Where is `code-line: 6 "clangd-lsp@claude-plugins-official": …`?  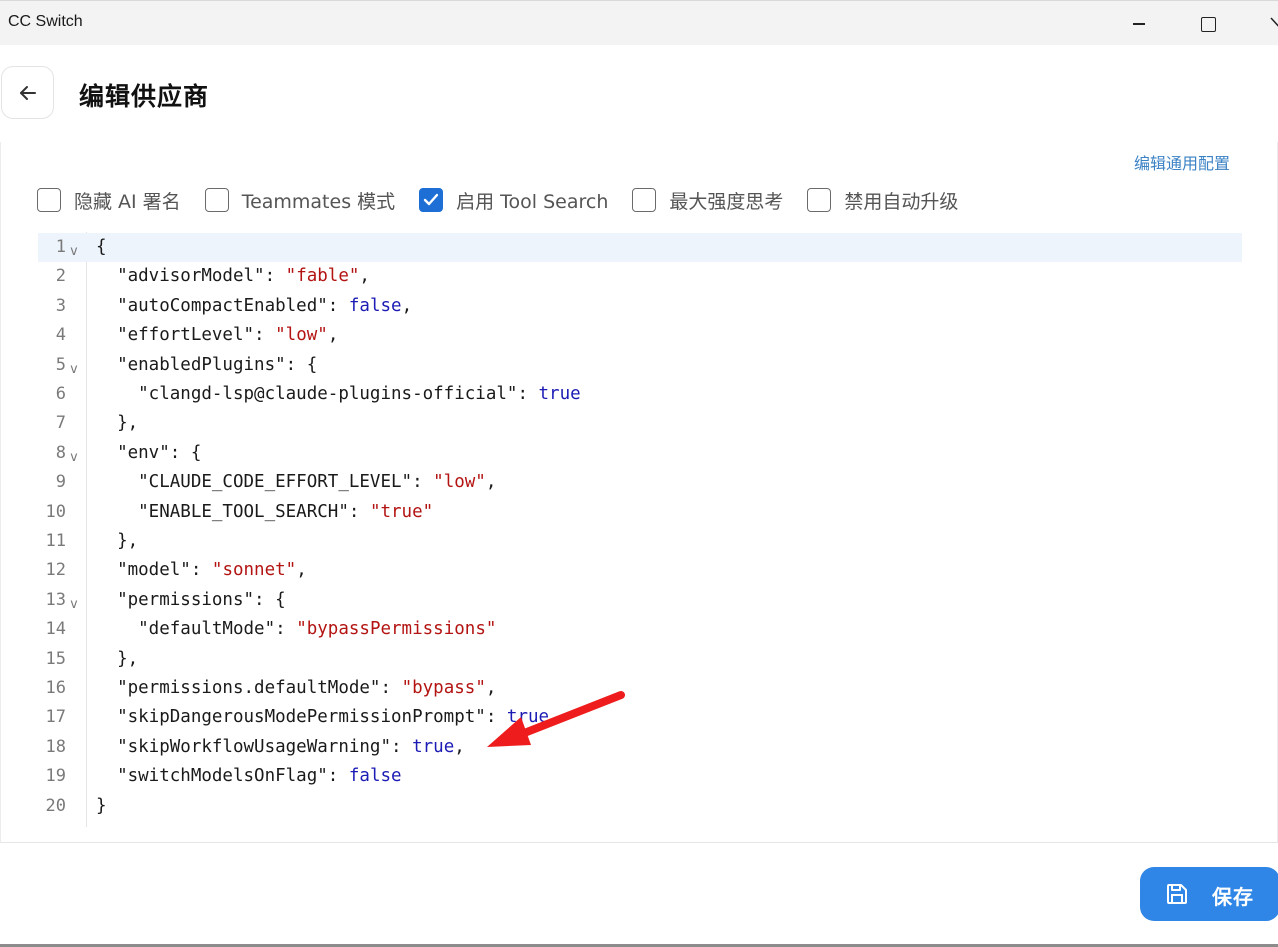
code-line: 6 "clangd-lsp@claude-plugins-official": … is located at coordinates (640, 394).